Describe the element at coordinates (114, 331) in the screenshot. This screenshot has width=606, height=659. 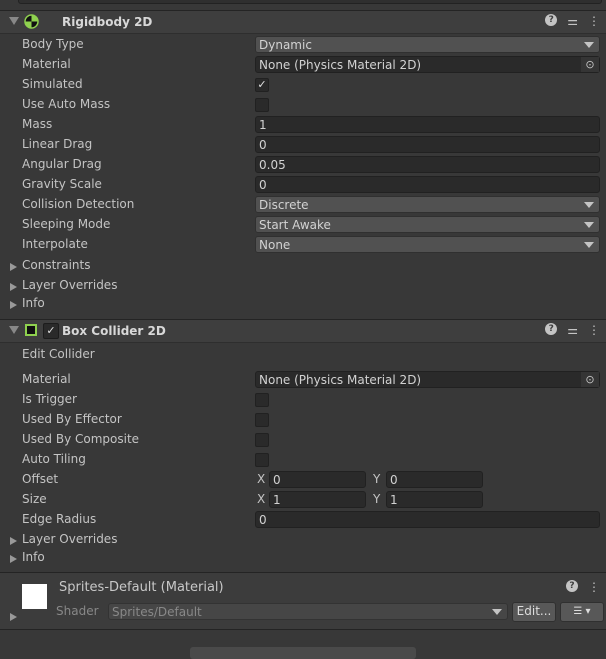
I see `component-title: Box Collider 2D` at that location.